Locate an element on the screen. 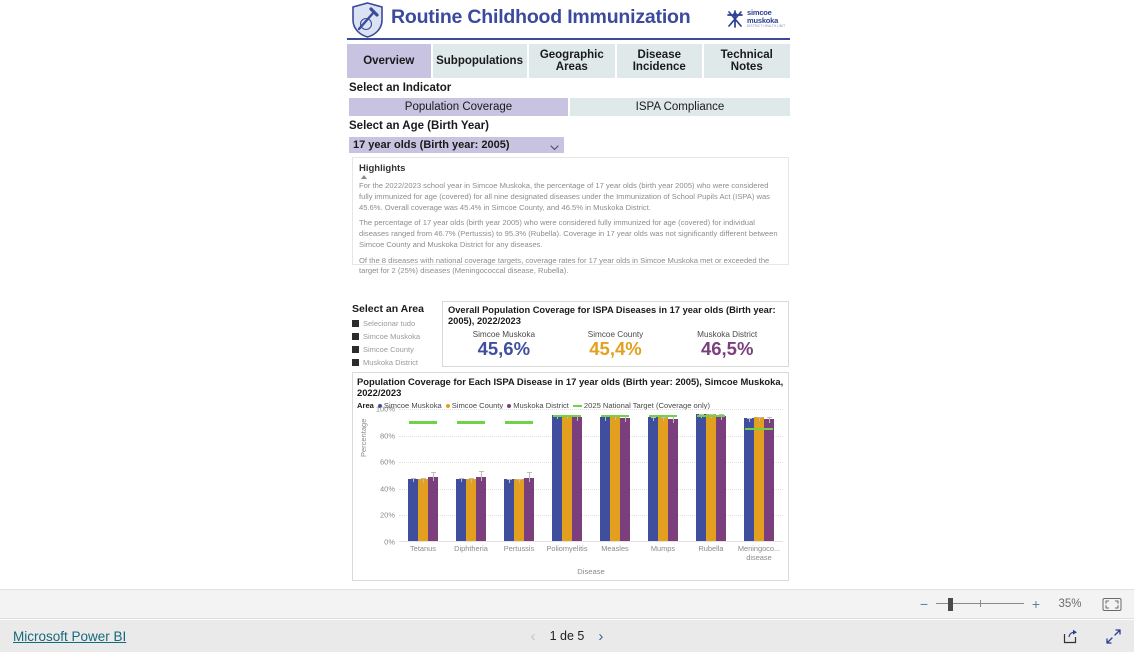 This screenshot has height=652, width=1134. area-slicer-item-simcoe-county: Simcoe County is located at coordinates (396, 349).